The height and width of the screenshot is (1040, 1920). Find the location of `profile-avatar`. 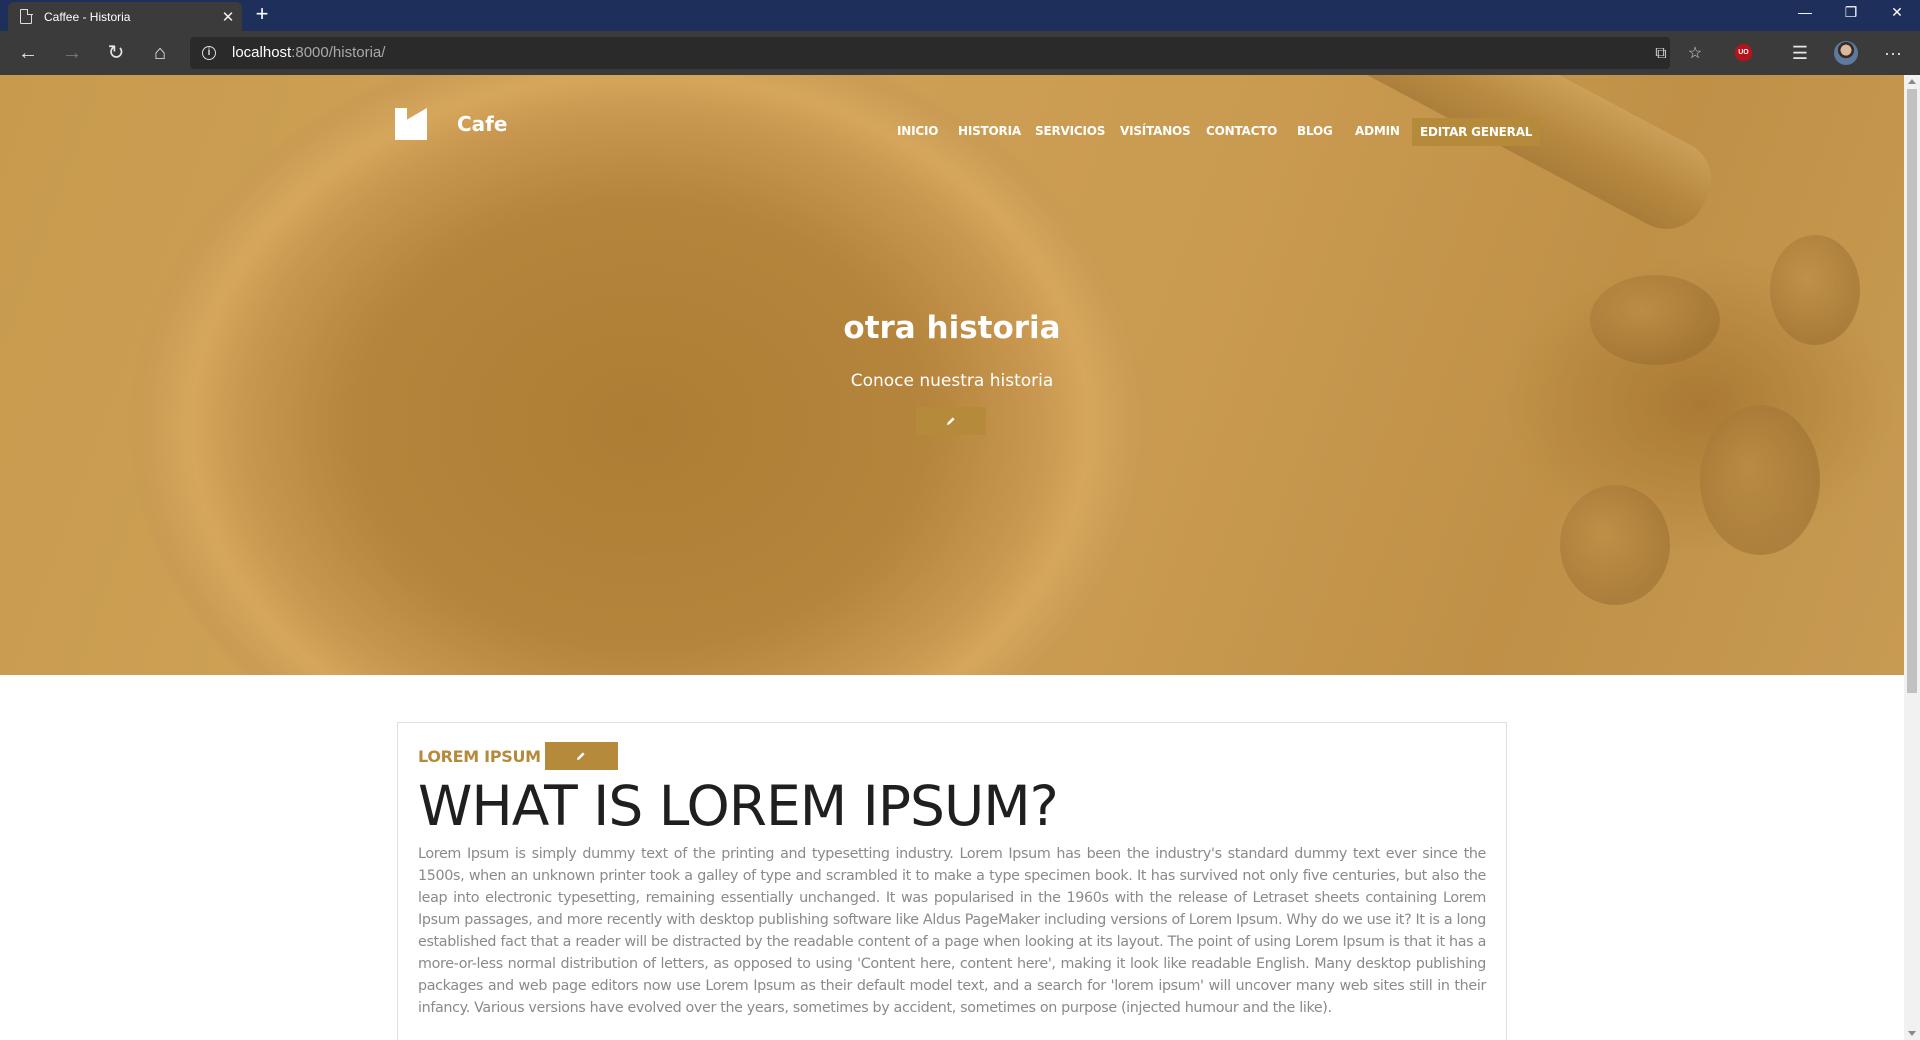

profile-avatar is located at coordinates (1846, 53).